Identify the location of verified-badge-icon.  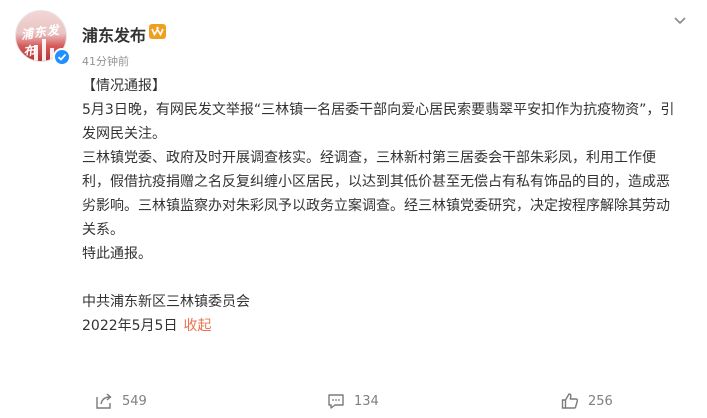
(62, 57).